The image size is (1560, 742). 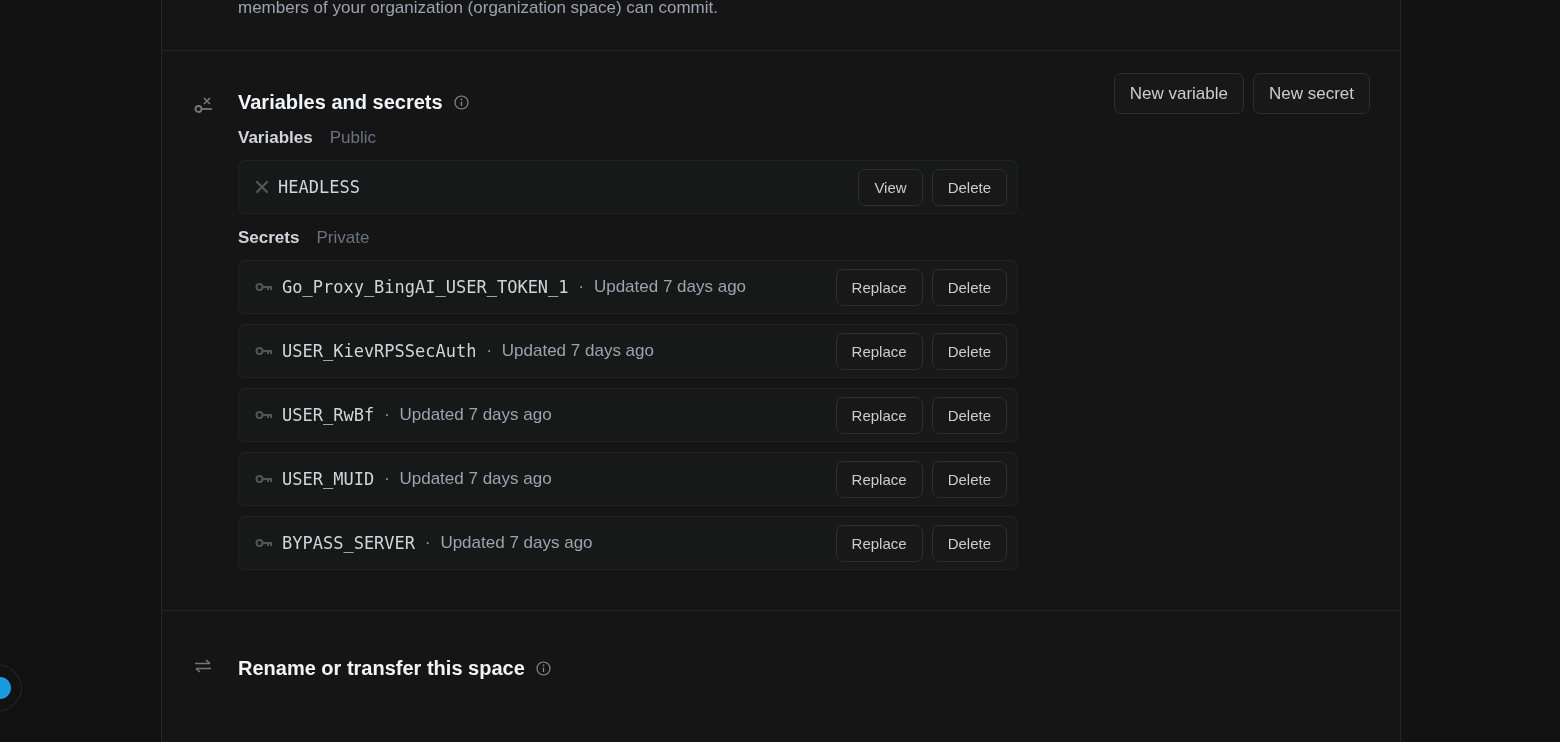 What do you see at coordinates (328, 415) in the screenshot?
I see `secret-name: USER_RwBf` at bounding box center [328, 415].